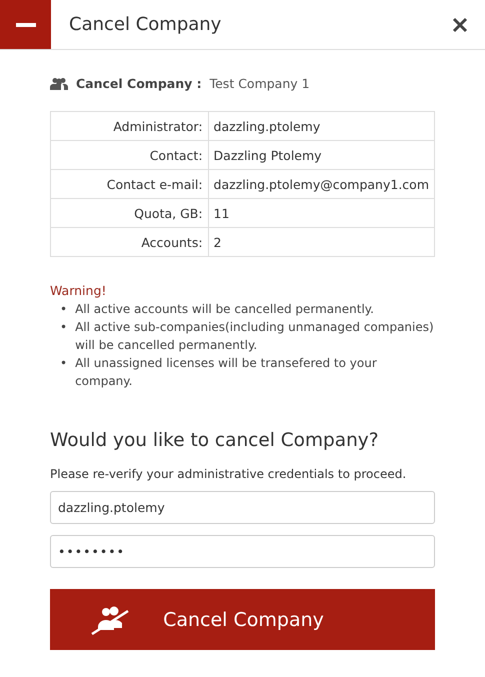 Image resolution: width=485 pixels, height=677 pixels. What do you see at coordinates (242, 551) in the screenshot?
I see `password-field: ••••••••` at bounding box center [242, 551].